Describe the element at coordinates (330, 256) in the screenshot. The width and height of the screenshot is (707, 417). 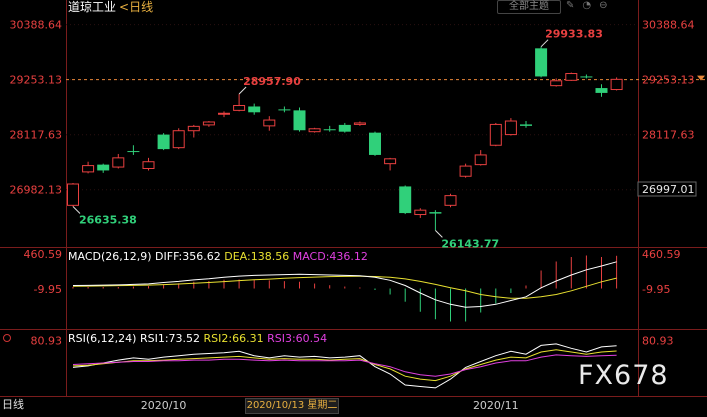
I see `macd-legend-macd: MACD:436.12` at that location.